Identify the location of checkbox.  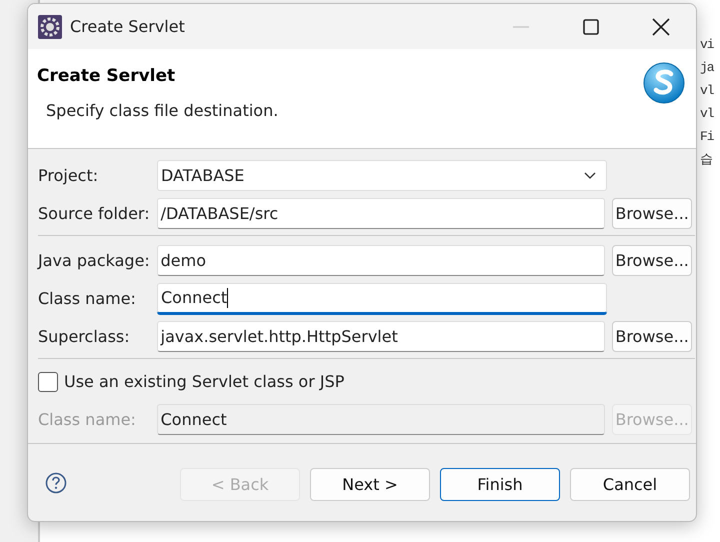
(48, 382).